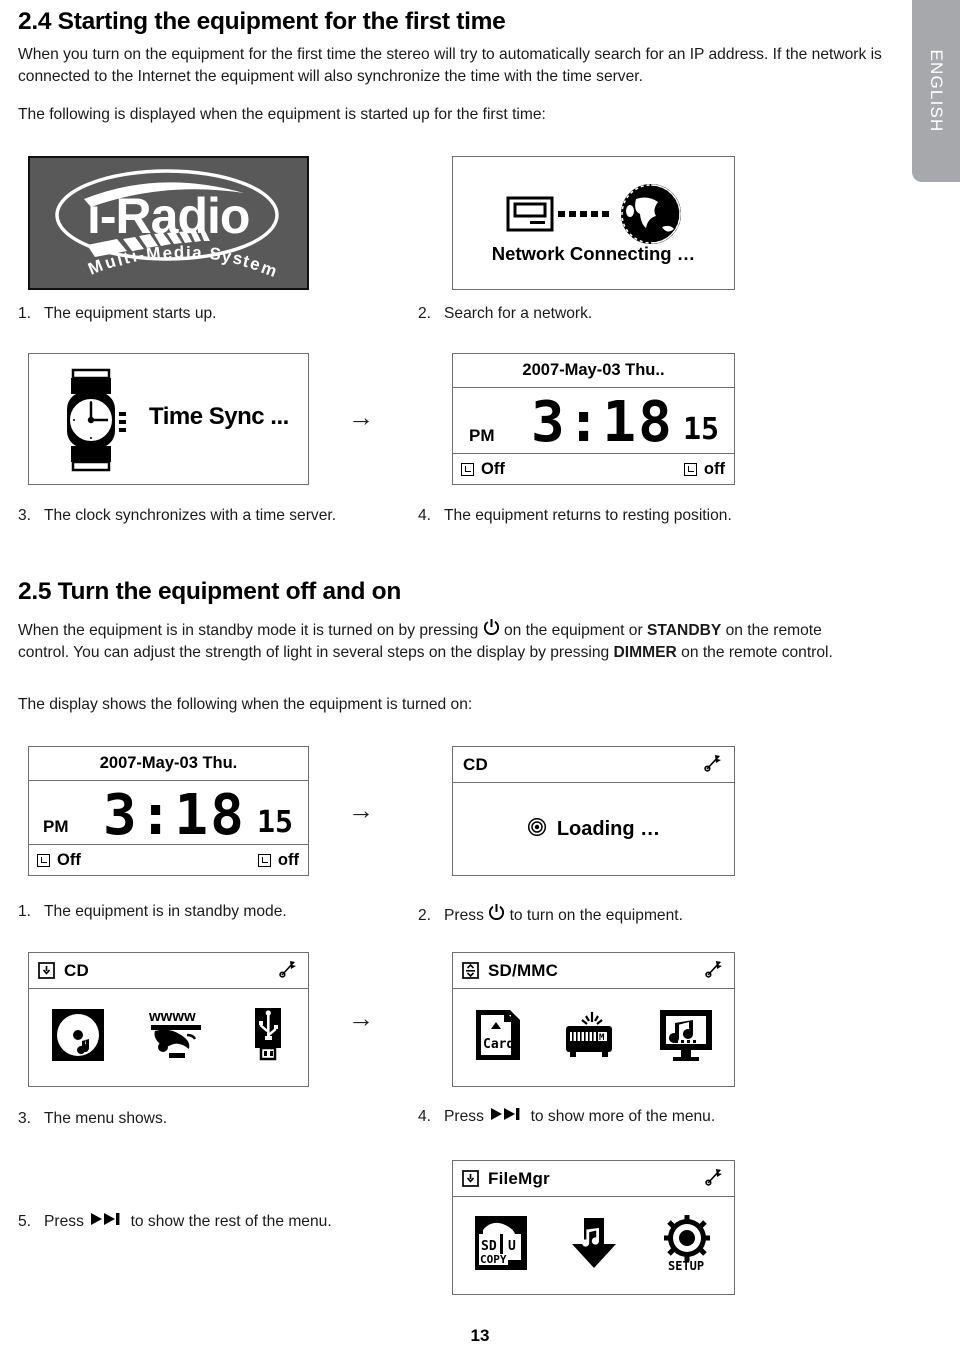 This screenshot has width=960, height=1364. I want to click on cd-menu-title-bar: CD, so click(168, 971).